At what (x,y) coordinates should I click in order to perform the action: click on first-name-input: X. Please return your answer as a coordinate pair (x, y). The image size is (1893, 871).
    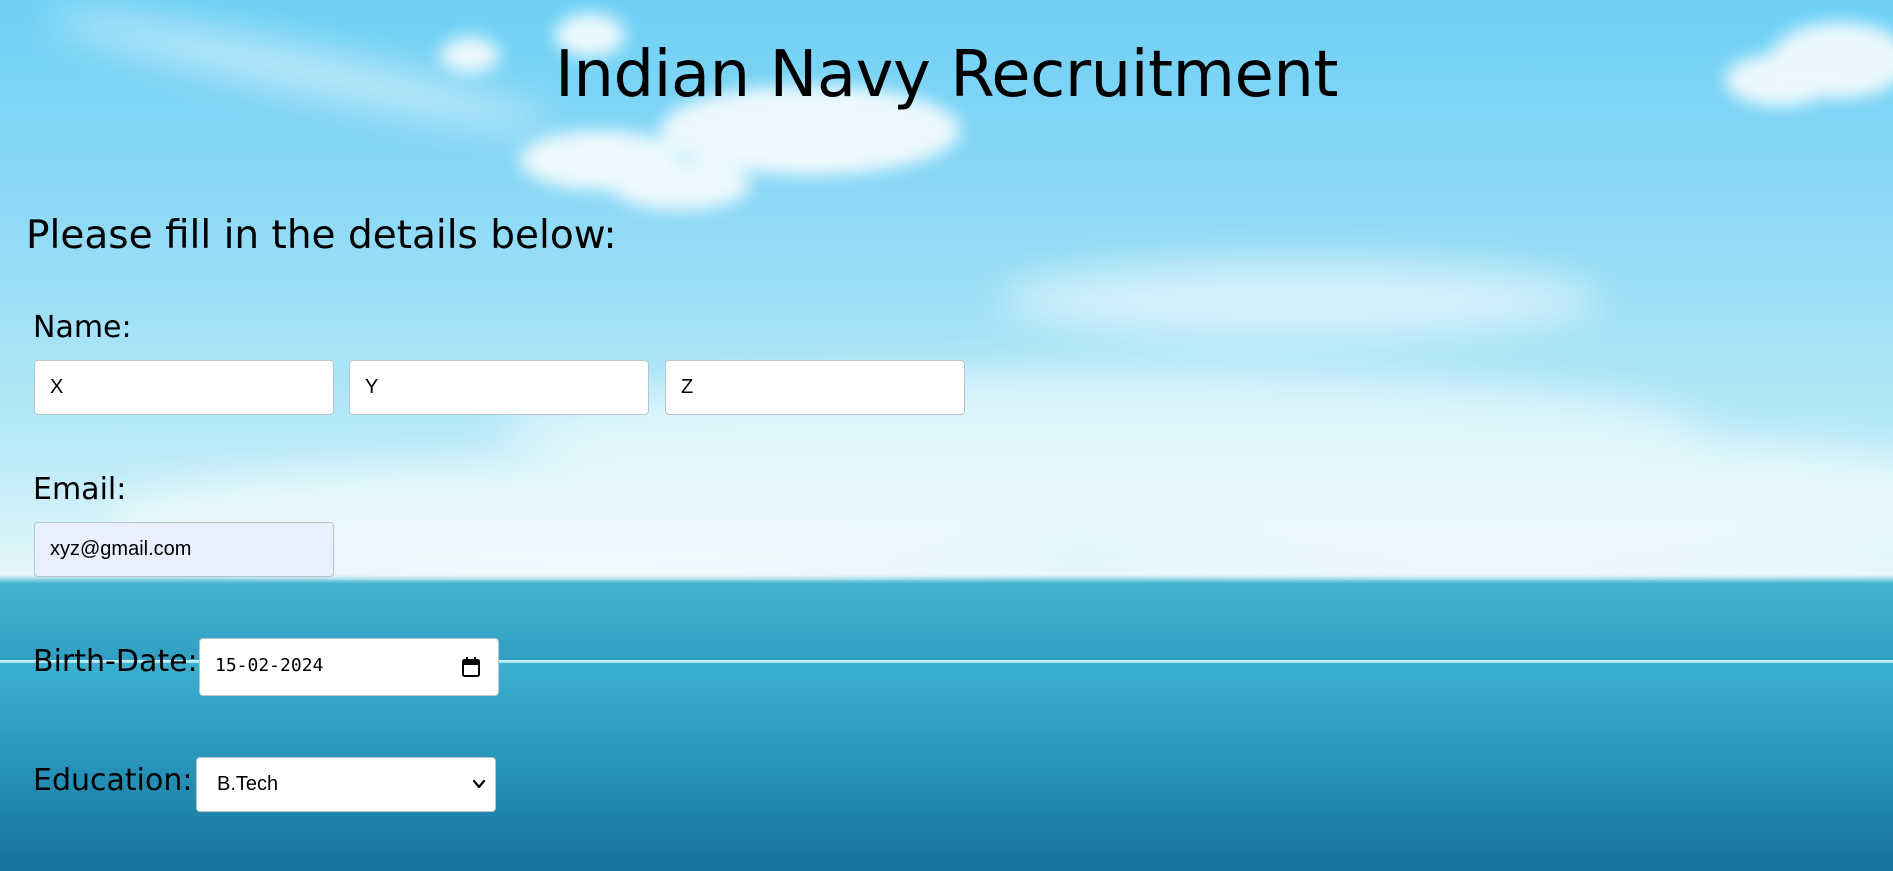
    Looking at the image, I should click on (184, 387).